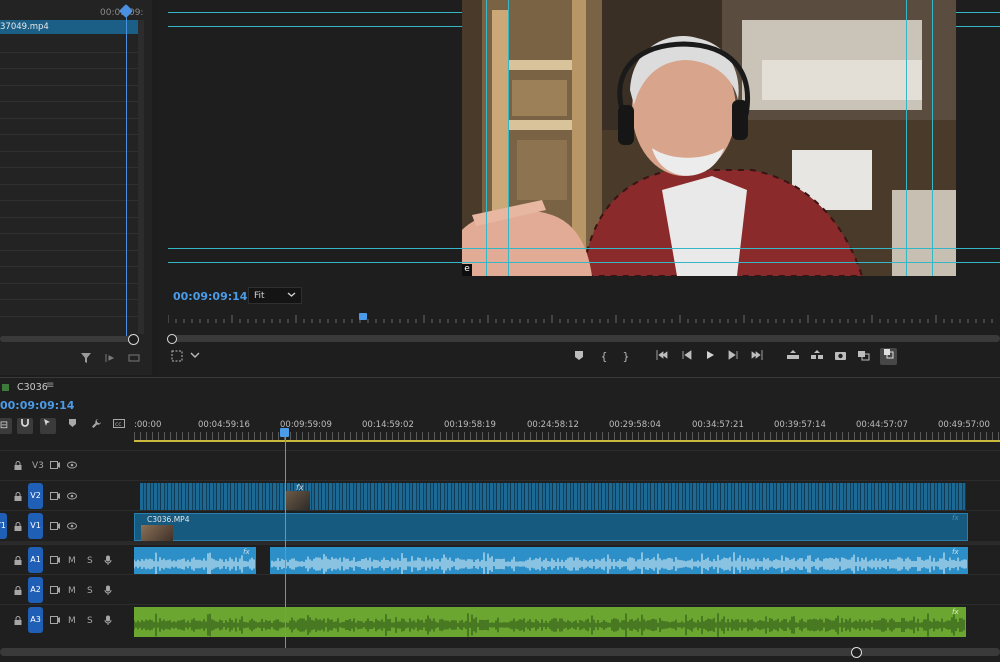 The height and width of the screenshot is (662, 1000). I want to click on safe-margins-icon, so click(177, 357).